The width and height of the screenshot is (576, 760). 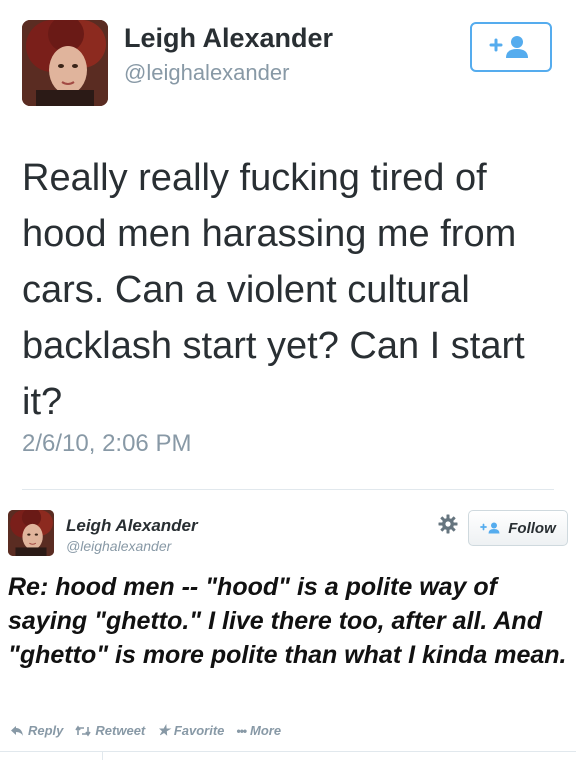 I want to click on retweet-label: Retweet, so click(x=120, y=730).